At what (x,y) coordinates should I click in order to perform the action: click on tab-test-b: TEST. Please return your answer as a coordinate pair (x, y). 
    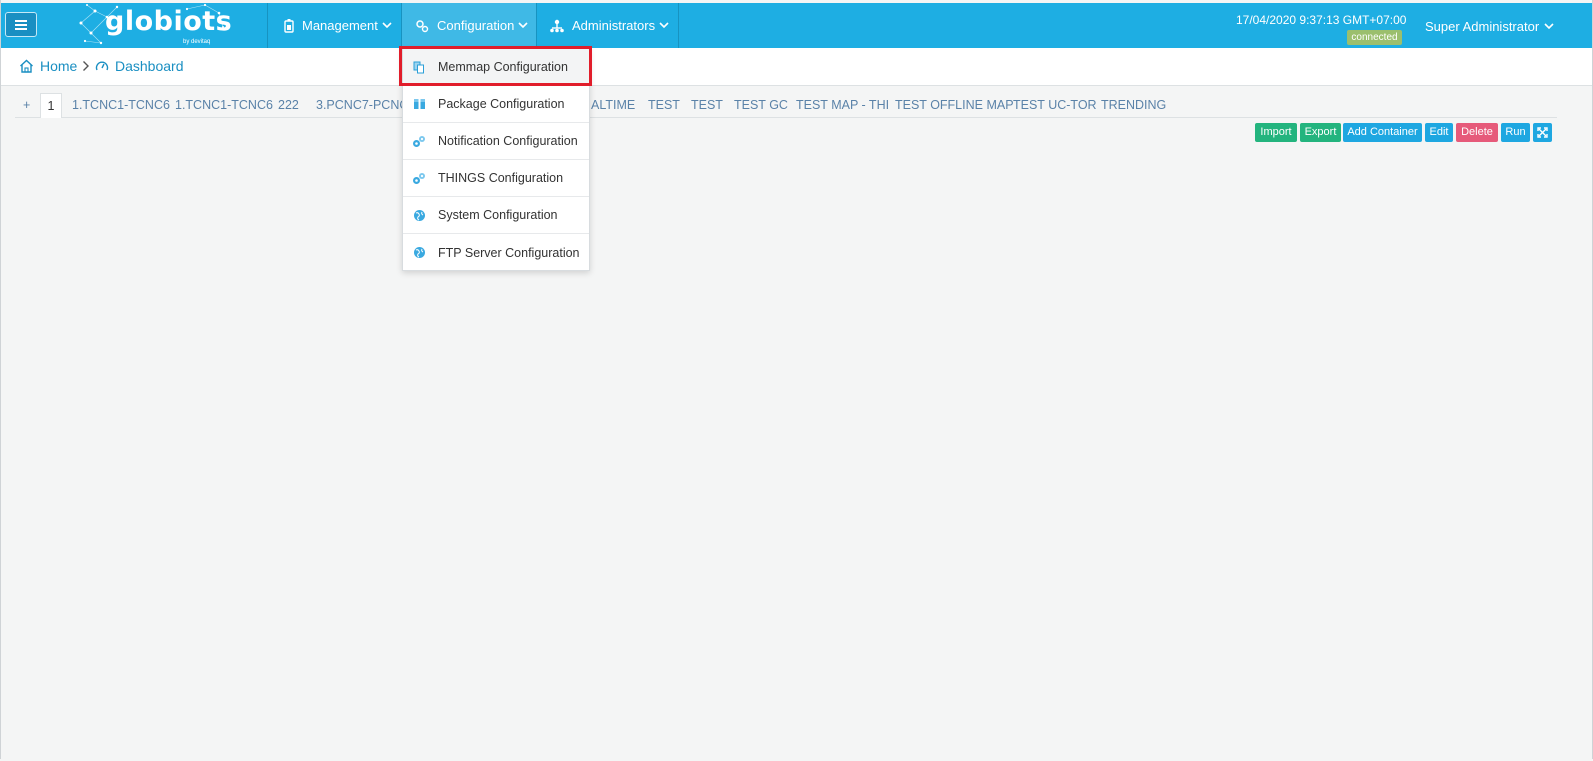
    Looking at the image, I should click on (707, 105).